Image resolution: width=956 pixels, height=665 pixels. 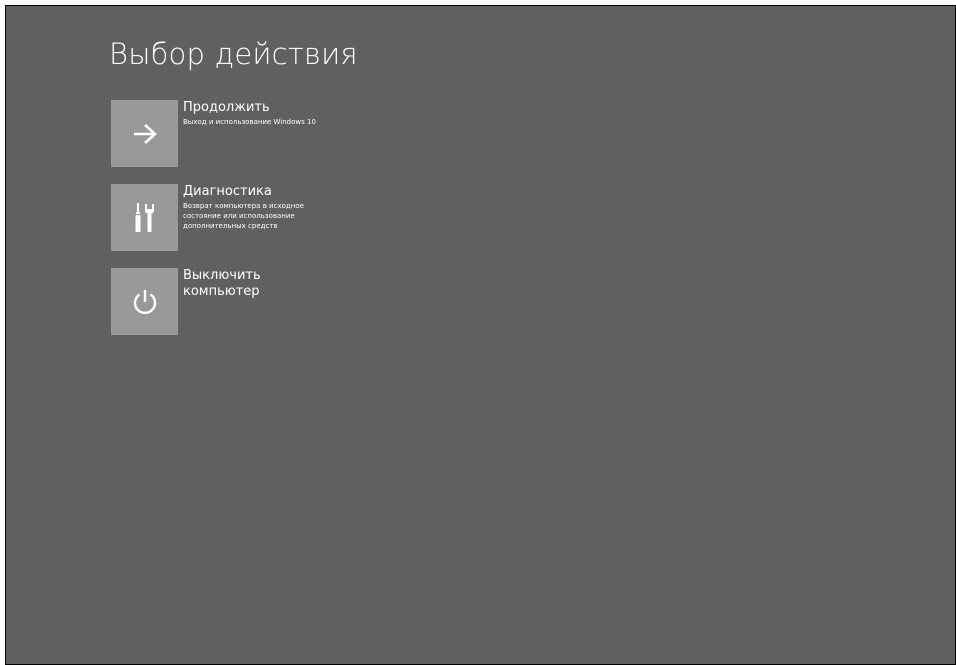 I want to click on troubleshoot-tile, so click(x=144, y=217).